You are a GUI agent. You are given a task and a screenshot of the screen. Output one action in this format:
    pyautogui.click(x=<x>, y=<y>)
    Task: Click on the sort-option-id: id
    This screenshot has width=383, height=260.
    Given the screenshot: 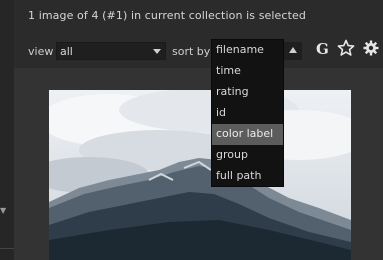 What is the action you would take?
    pyautogui.click(x=247, y=113)
    